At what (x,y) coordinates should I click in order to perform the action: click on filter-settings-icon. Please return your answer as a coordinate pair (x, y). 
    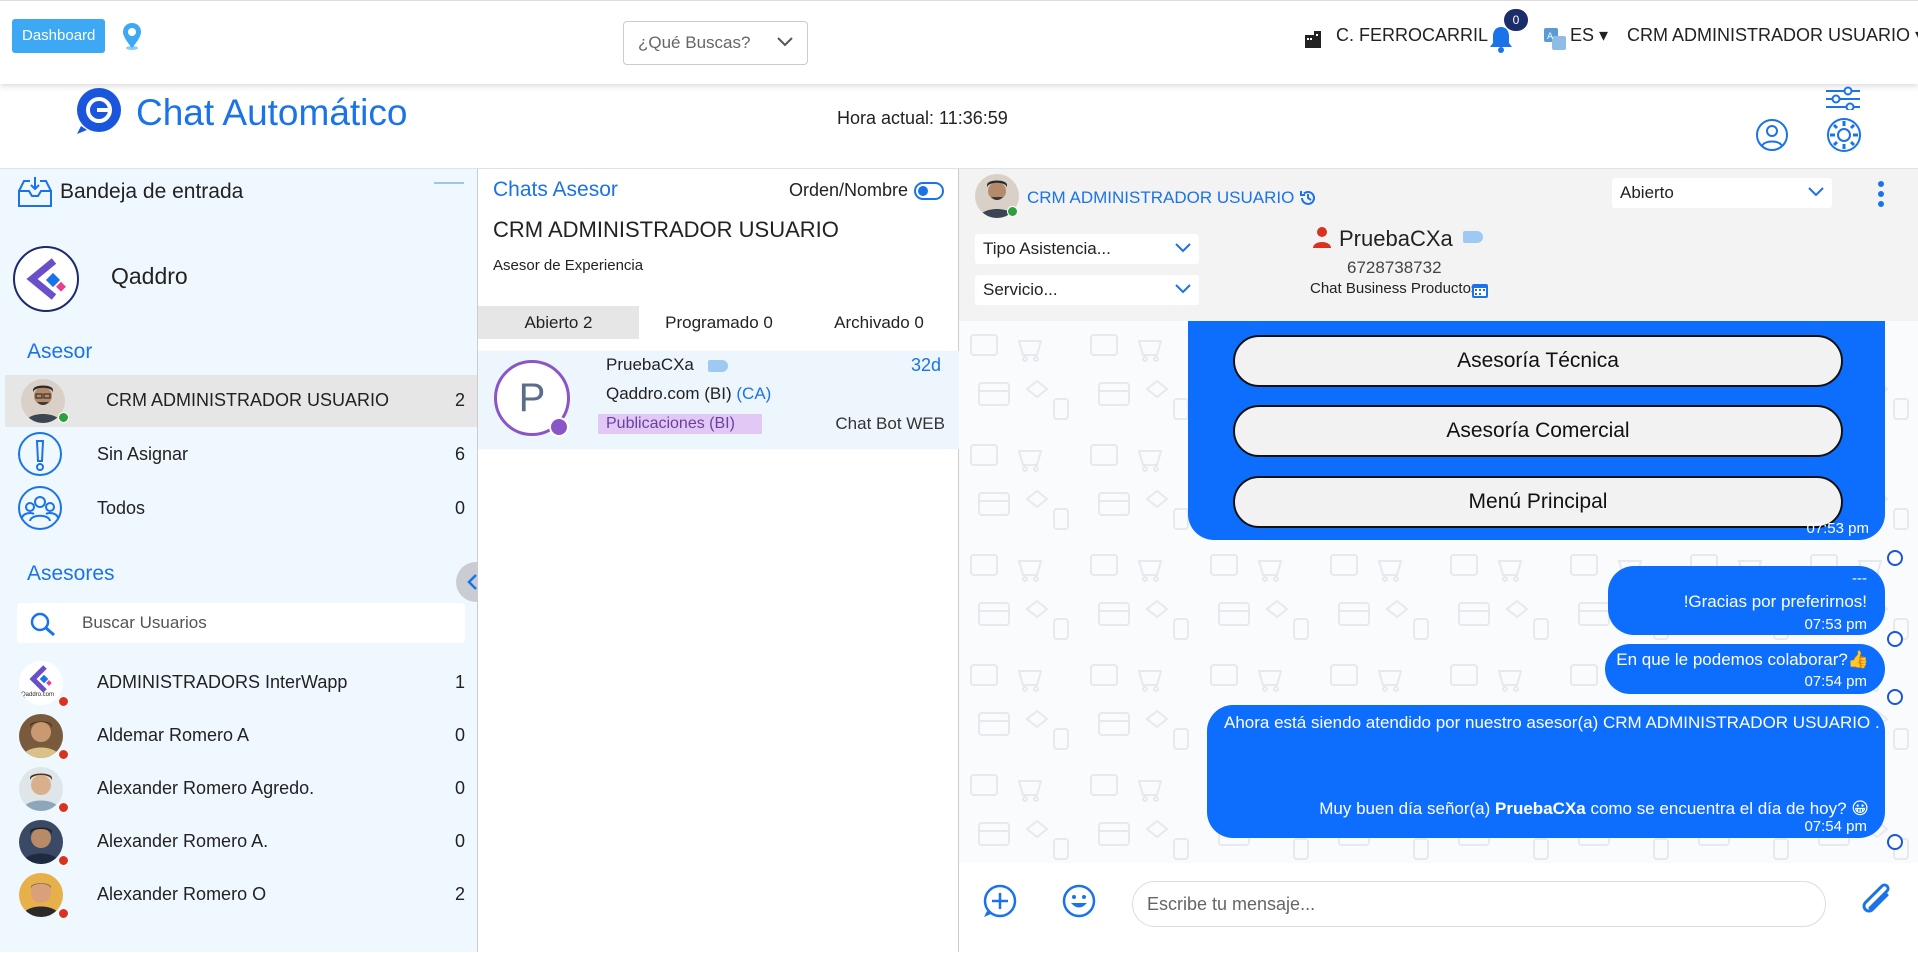
    Looking at the image, I should click on (1843, 100).